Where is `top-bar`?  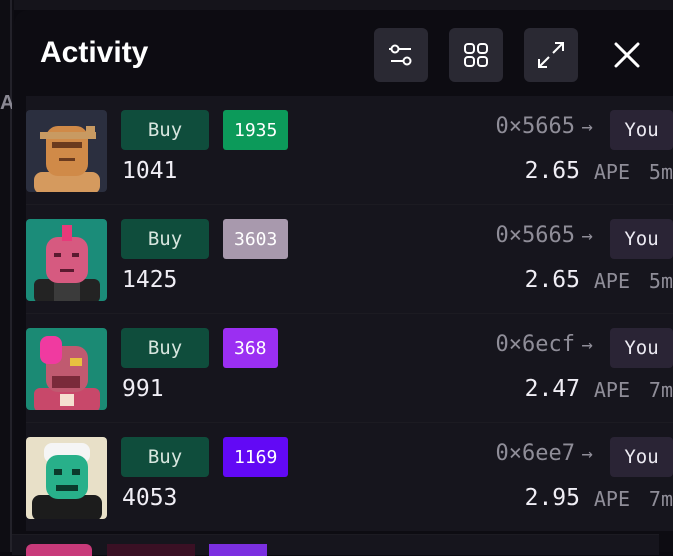 top-bar is located at coordinates (336, 5).